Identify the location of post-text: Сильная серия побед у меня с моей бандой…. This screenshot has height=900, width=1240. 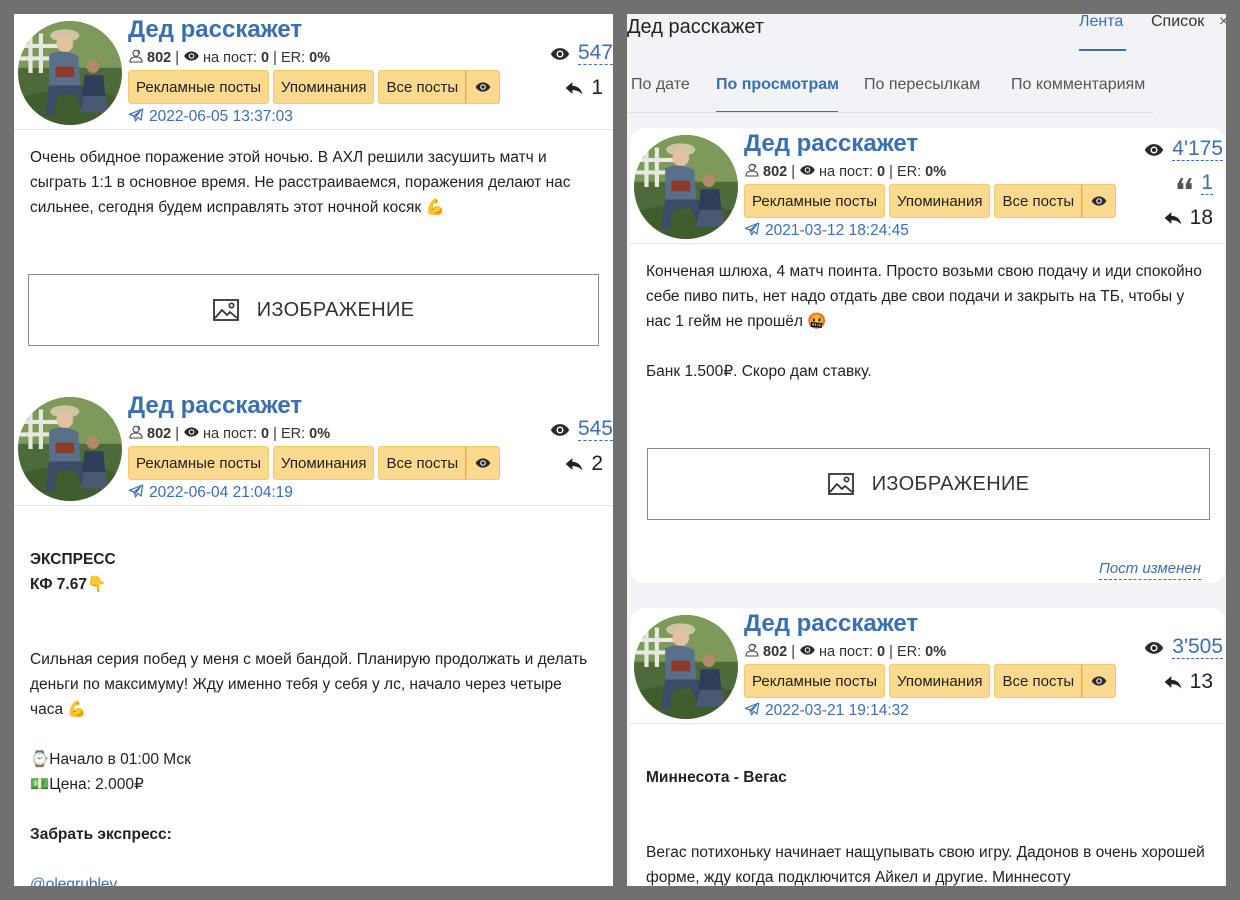
(309, 684).